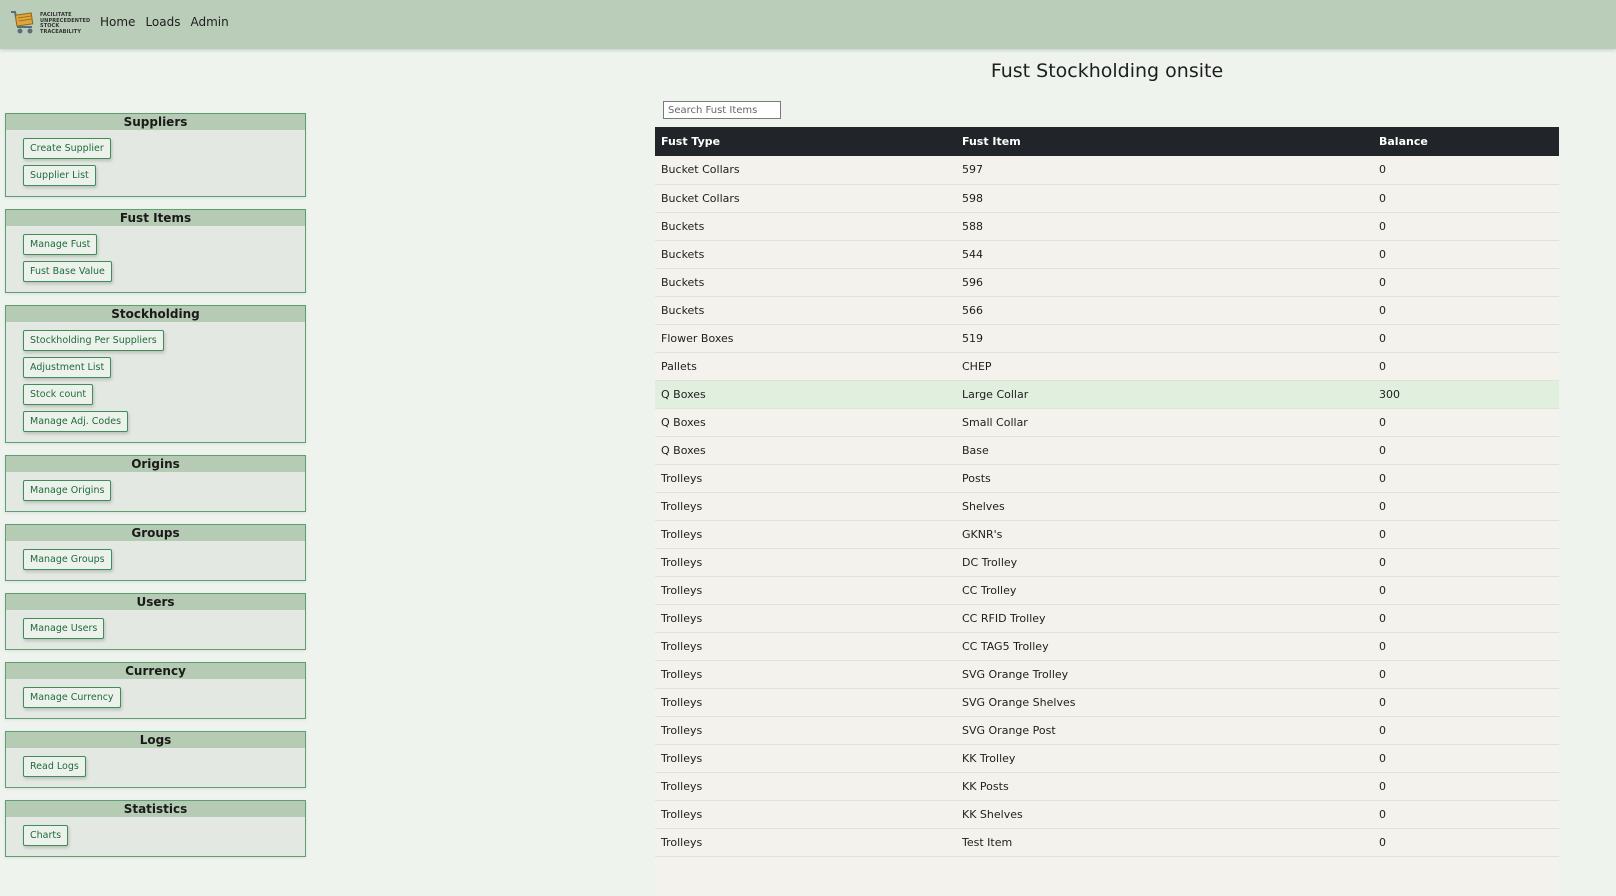 The height and width of the screenshot is (896, 1616). Describe the element at coordinates (1107, 758) in the screenshot. I see `table-row: Trolleys KK Trolley 0` at that location.